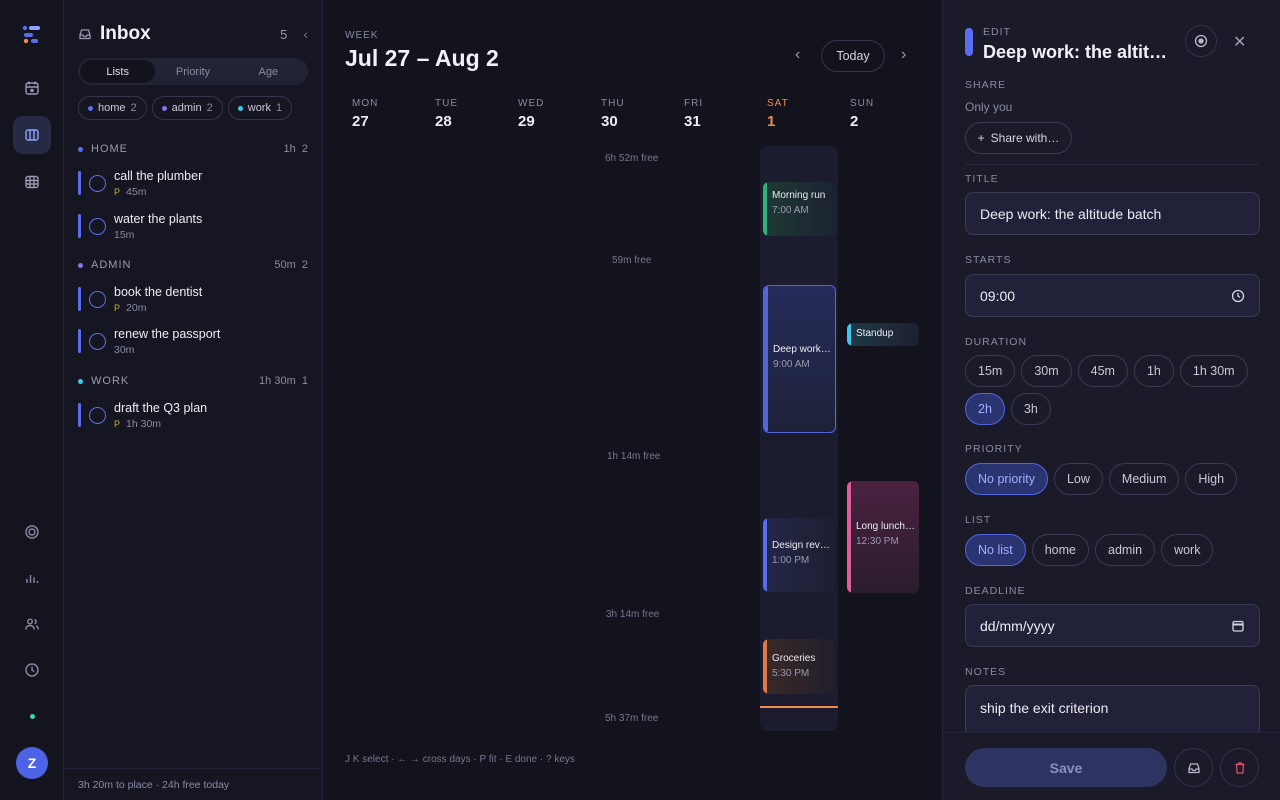 Image resolution: width=1280 pixels, height=800 pixels. What do you see at coordinates (969, 42) in the screenshot?
I see `event-color-swatch` at bounding box center [969, 42].